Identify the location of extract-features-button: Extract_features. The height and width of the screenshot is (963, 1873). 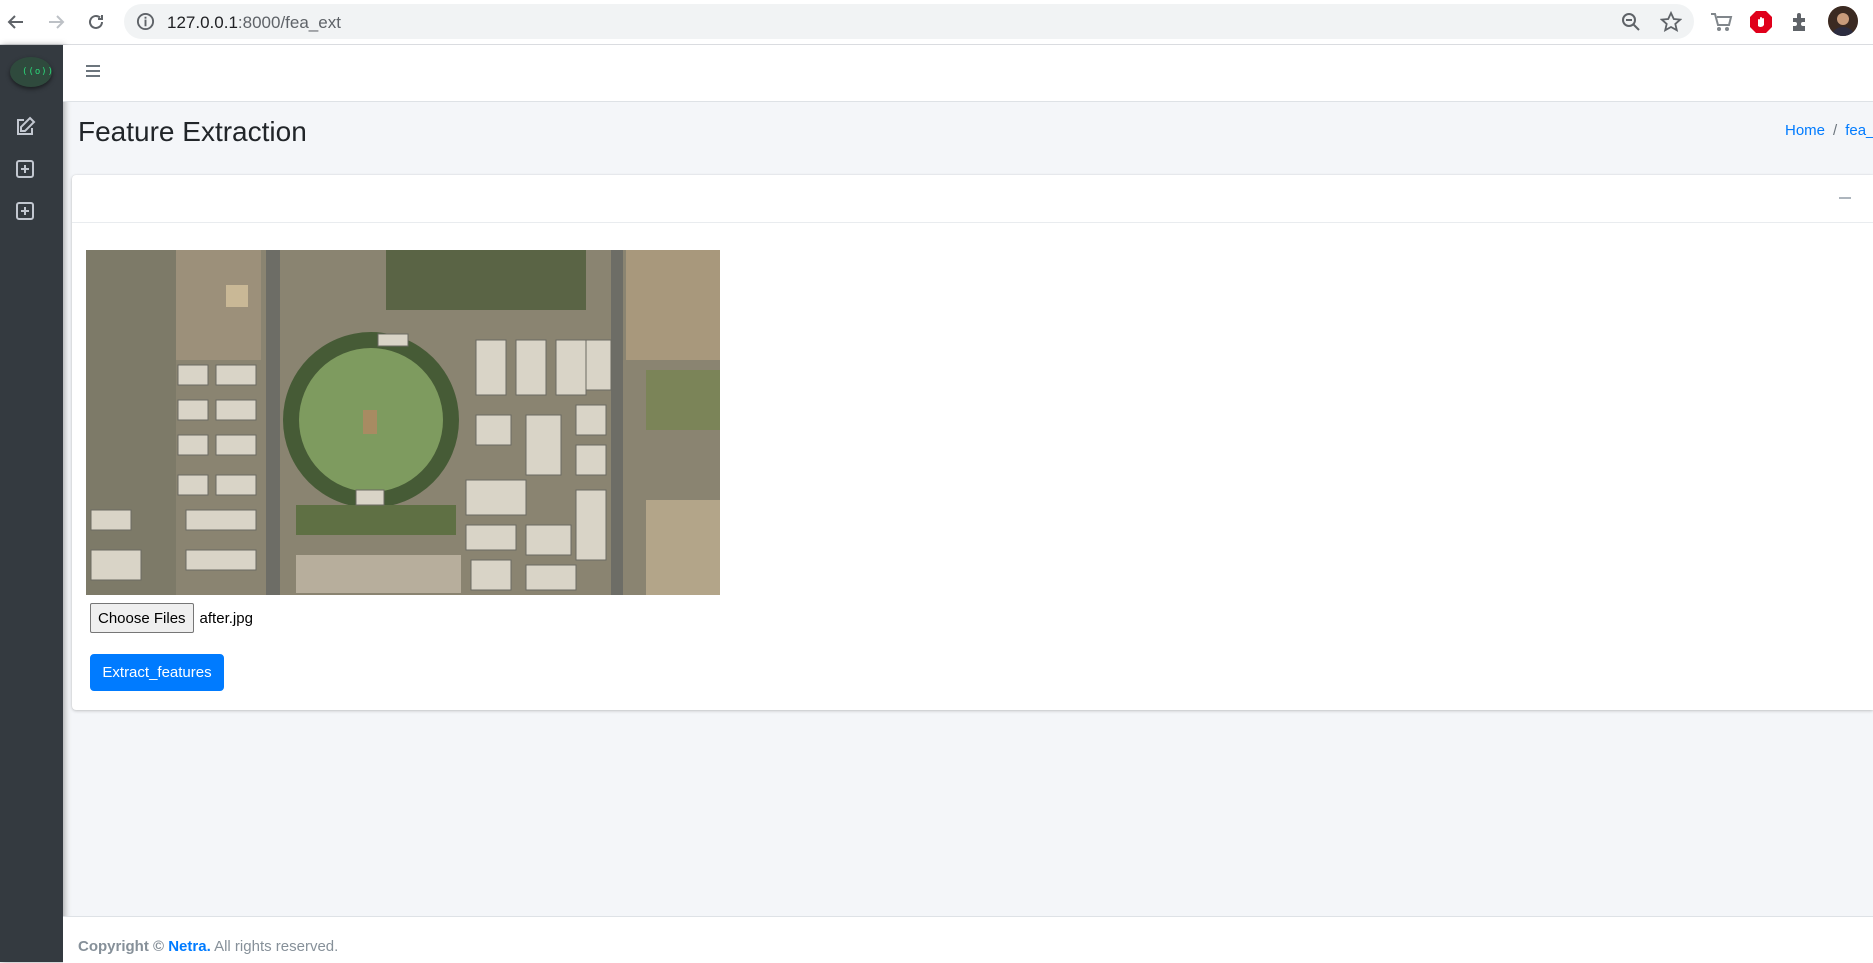
(157, 672).